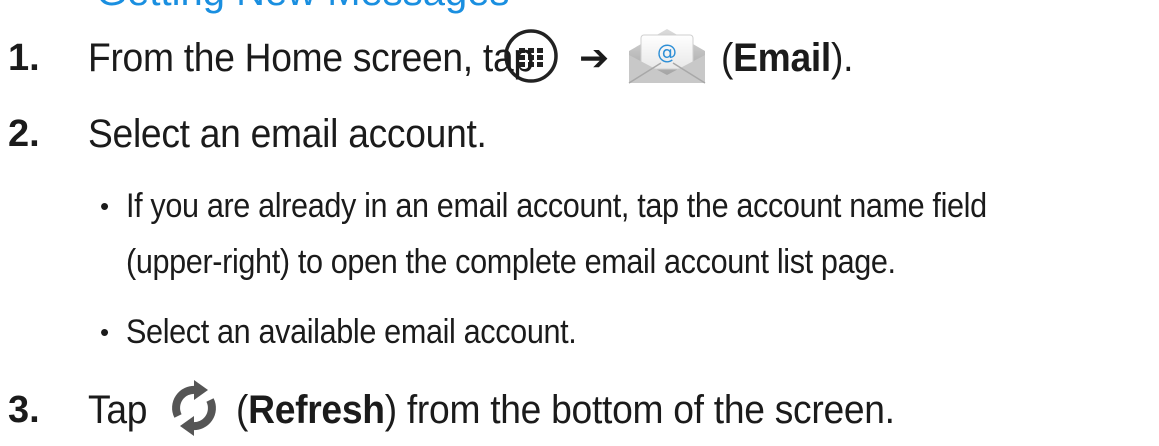 The image size is (1159, 446). I want to click on email-app-icon: @, so click(667, 58).